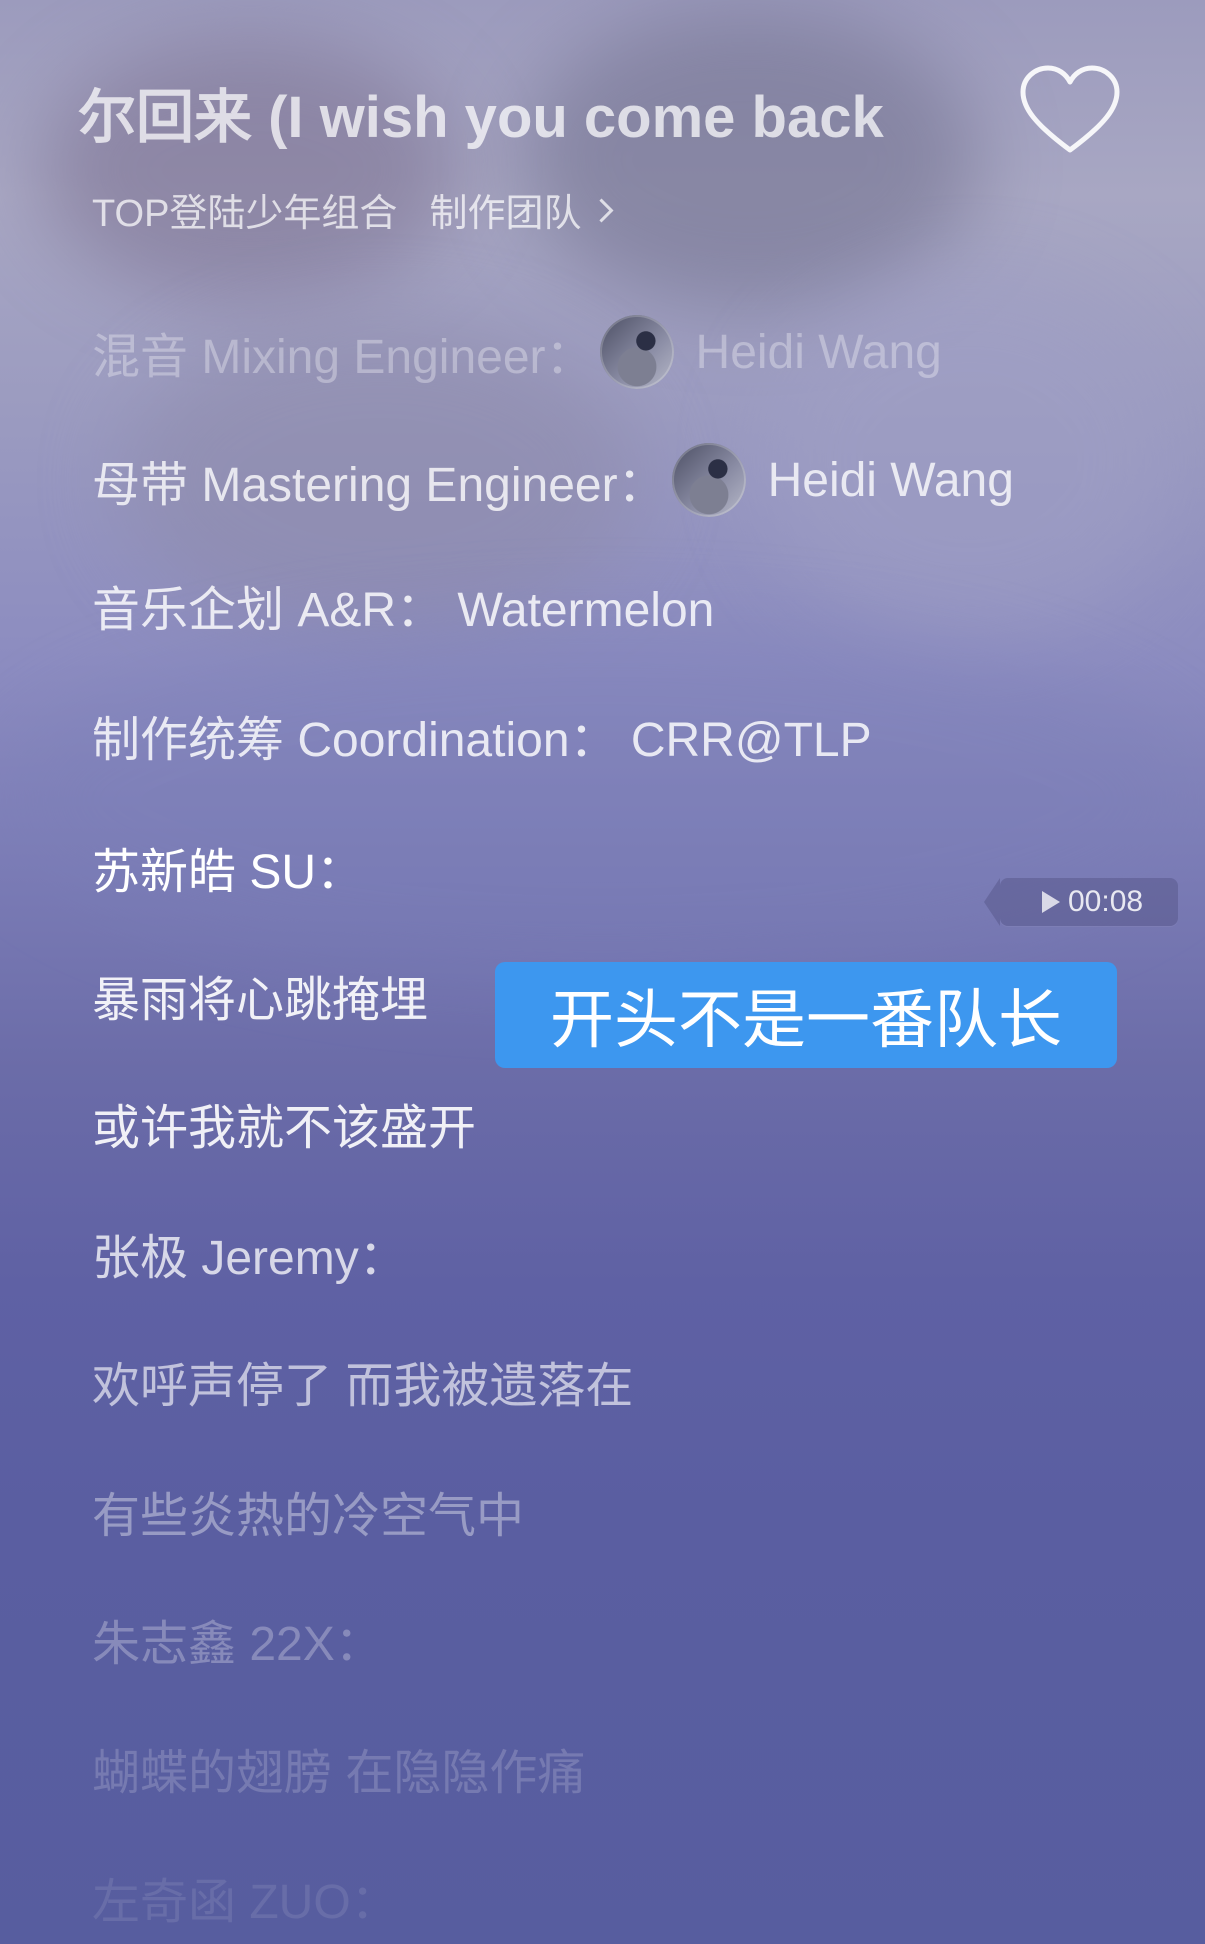 This screenshot has width=1205, height=1944. I want to click on lyric-line-current: 苏新皓 SU：, so click(228, 867).